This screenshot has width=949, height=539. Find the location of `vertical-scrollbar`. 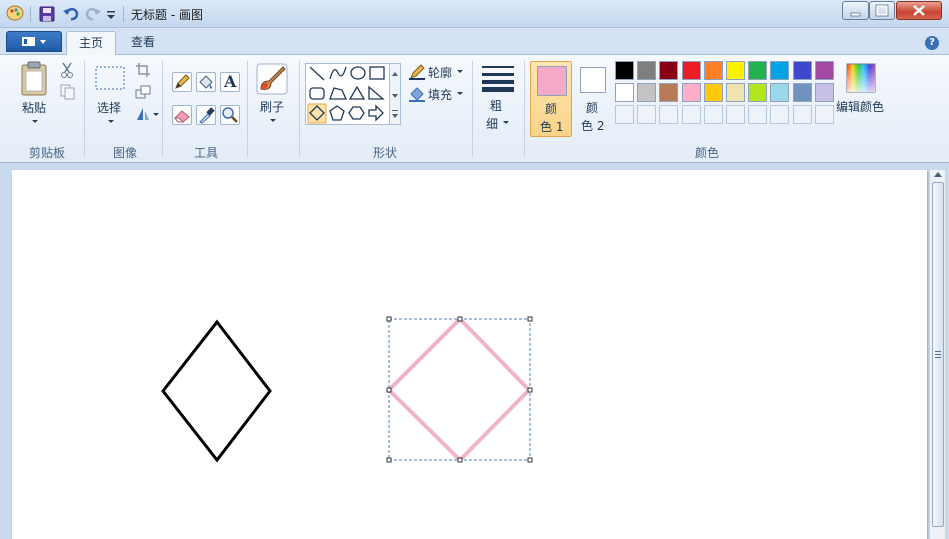

vertical-scrollbar is located at coordinates (937, 354).